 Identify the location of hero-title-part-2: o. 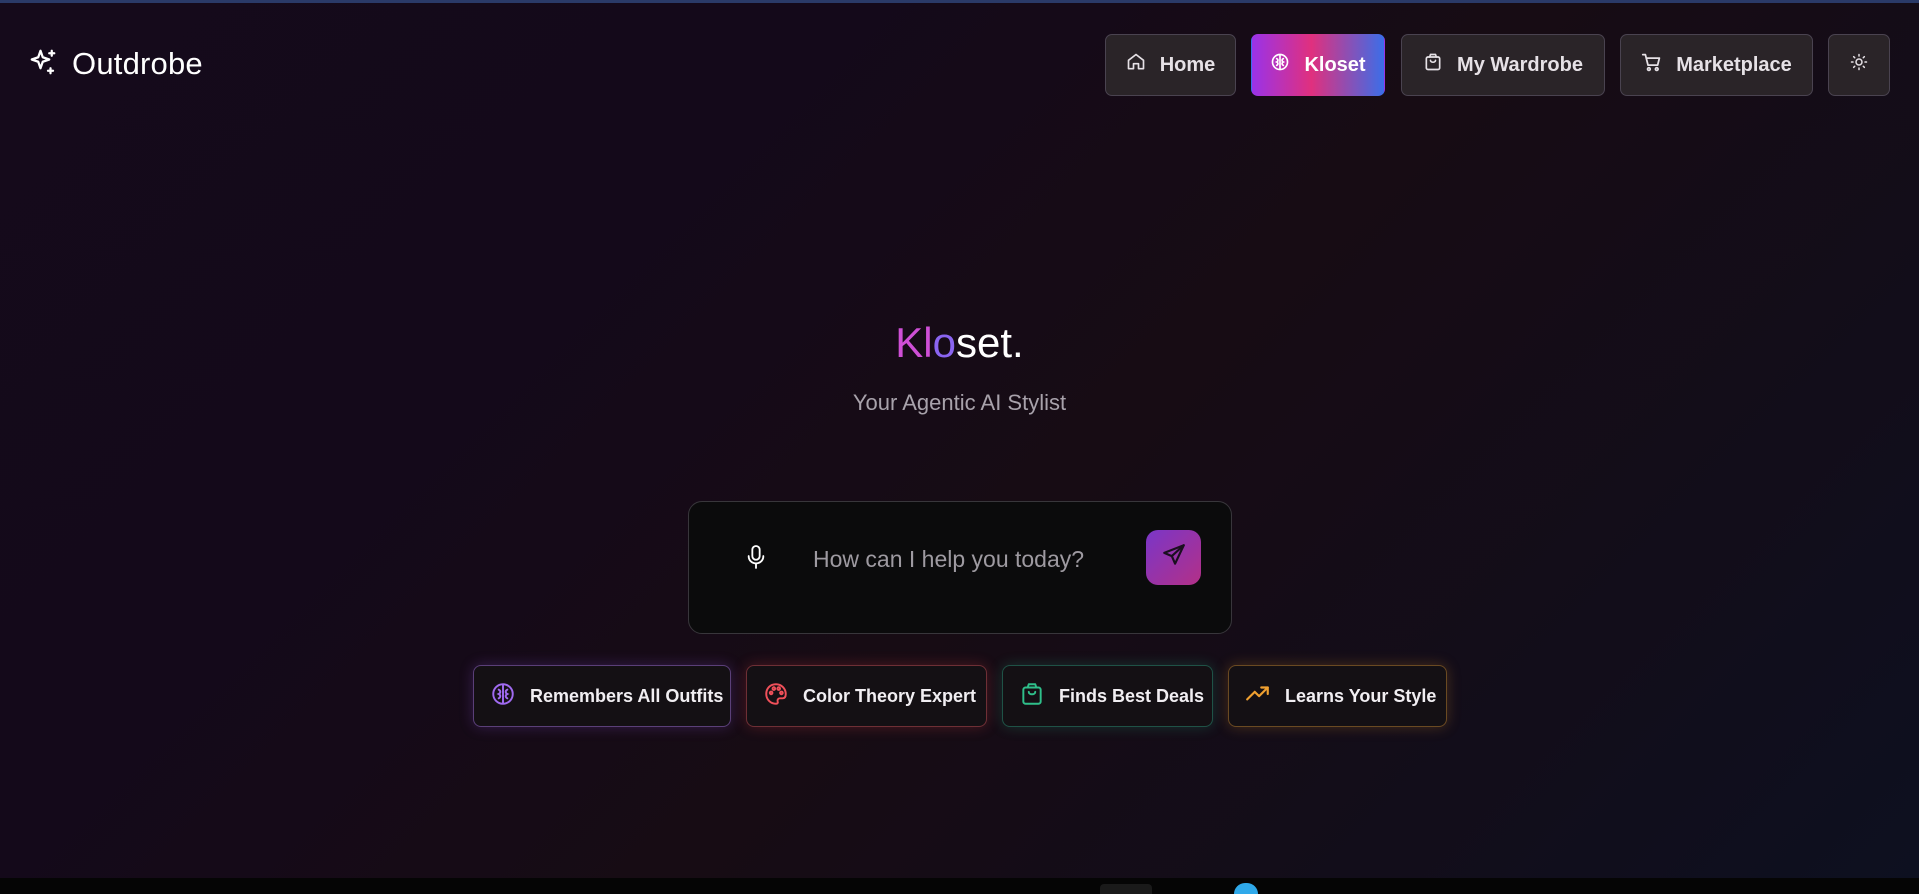
(944, 342).